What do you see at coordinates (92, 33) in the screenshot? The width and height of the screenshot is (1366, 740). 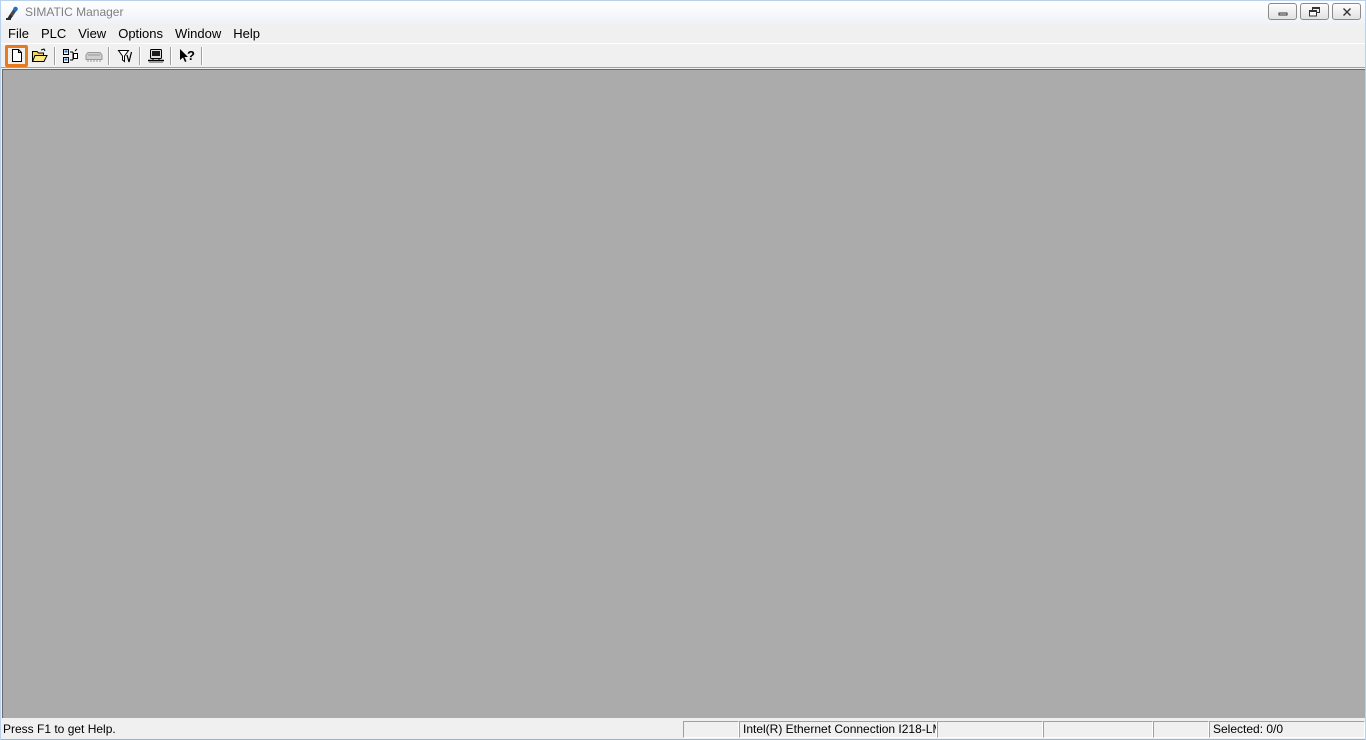 I see `menu-view: View` at bounding box center [92, 33].